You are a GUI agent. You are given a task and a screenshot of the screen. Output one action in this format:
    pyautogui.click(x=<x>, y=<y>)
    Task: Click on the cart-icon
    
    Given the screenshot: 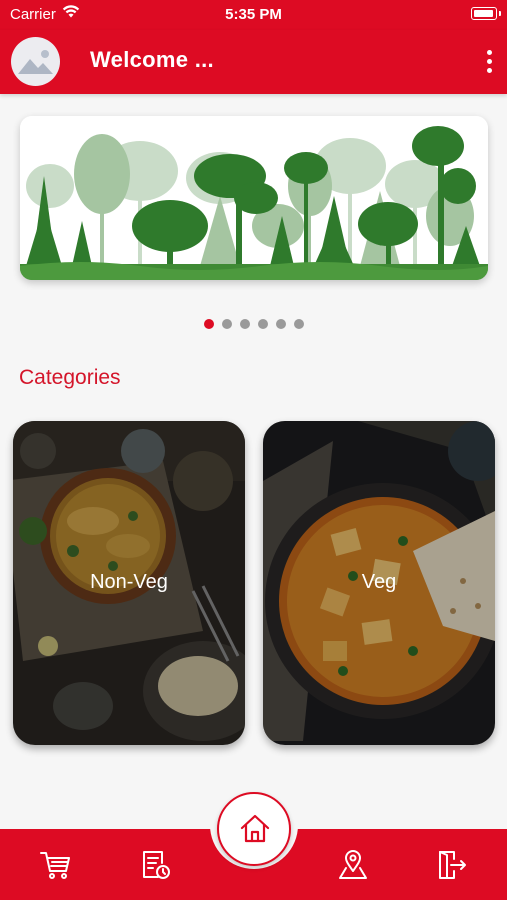 What is the action you would take?
    pyautogui.click(x=56, y=865)
    